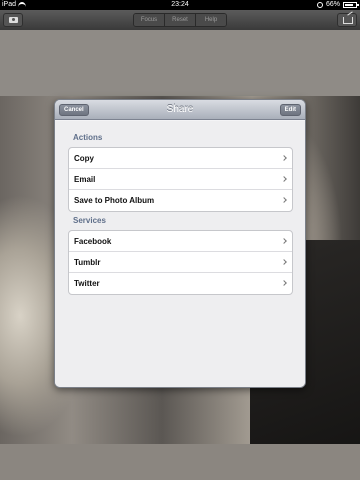  Describe the element at coordinates (85, 179) in the screenshot. I see `list-item-label: Email` at that location.